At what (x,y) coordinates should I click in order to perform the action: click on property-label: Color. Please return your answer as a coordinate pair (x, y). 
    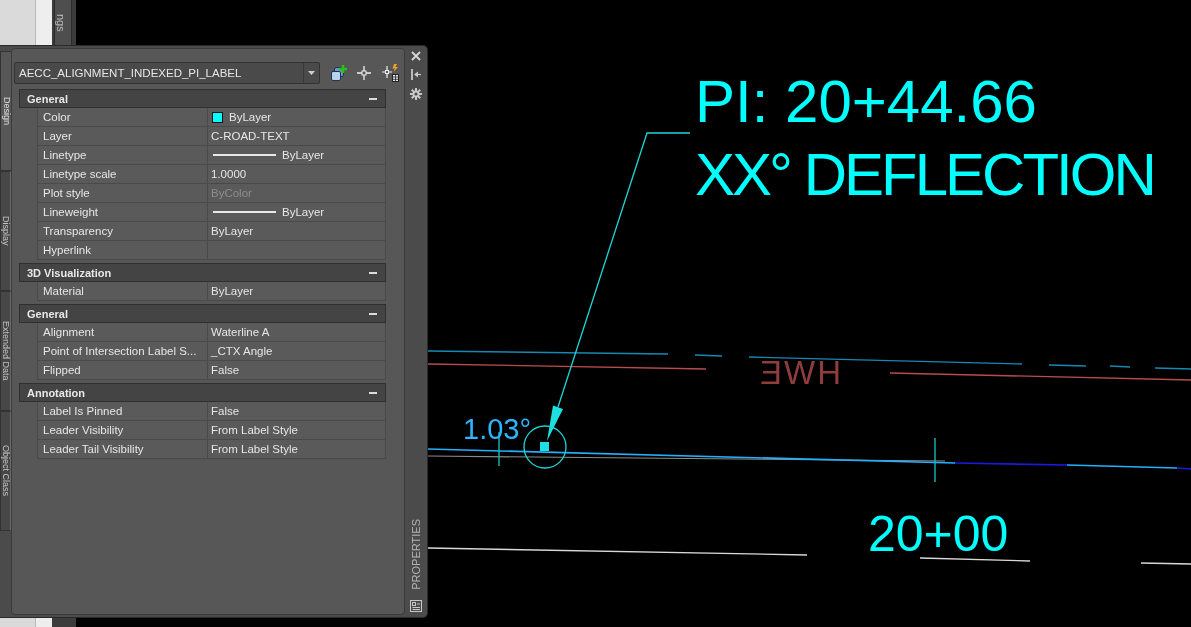
    Looking at the image, I should click on (57, 117).